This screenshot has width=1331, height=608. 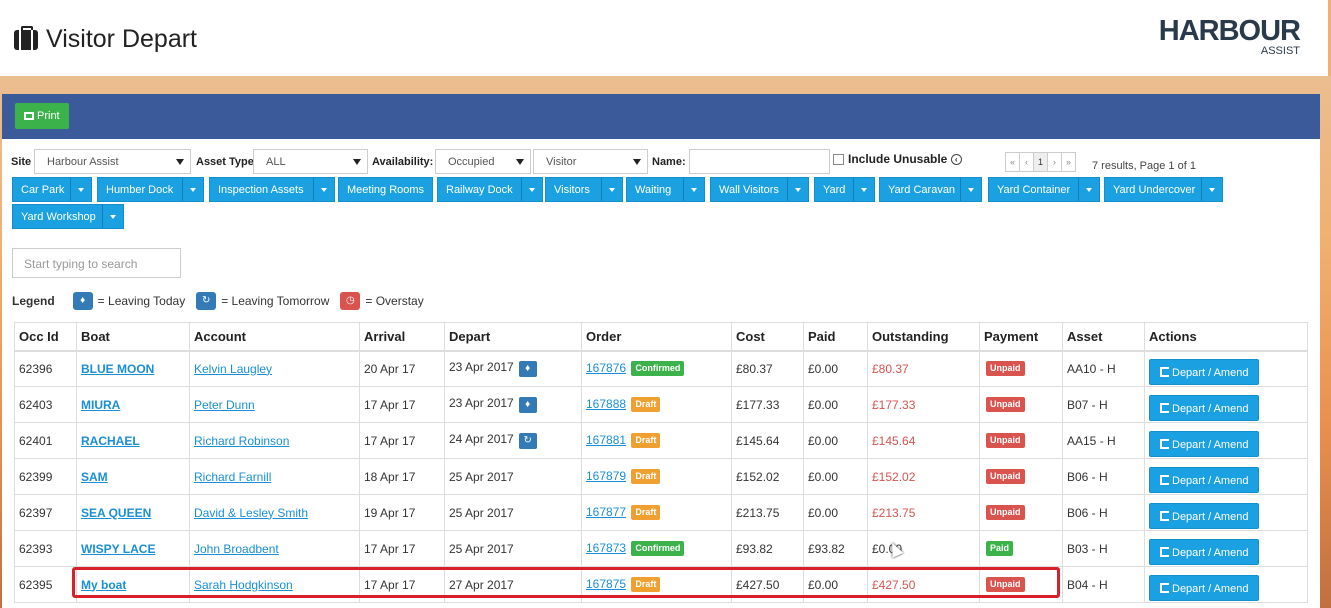 I want to click on arrival-cell: 20 Apr 17, so click(x=402, y=368).